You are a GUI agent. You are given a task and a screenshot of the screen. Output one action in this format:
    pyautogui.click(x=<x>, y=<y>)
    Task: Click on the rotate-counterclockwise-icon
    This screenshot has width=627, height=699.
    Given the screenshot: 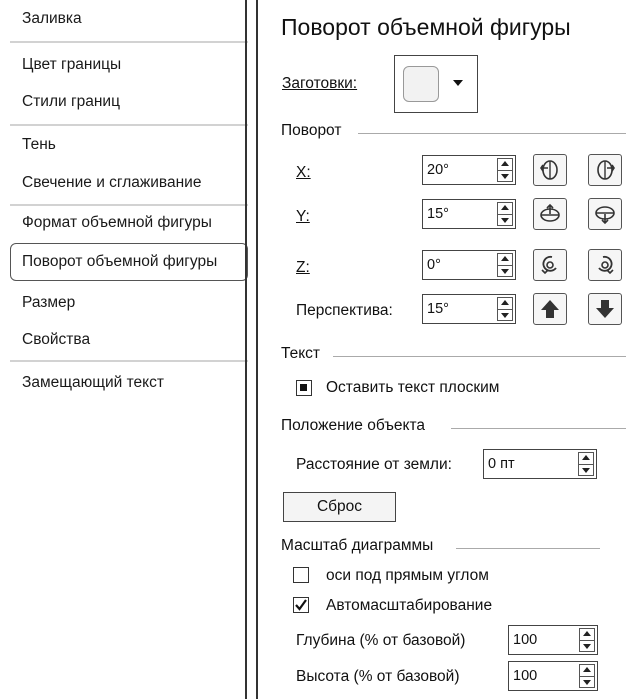 What is the action you would take?
    pyautogui.click(x=549, y=265)
    